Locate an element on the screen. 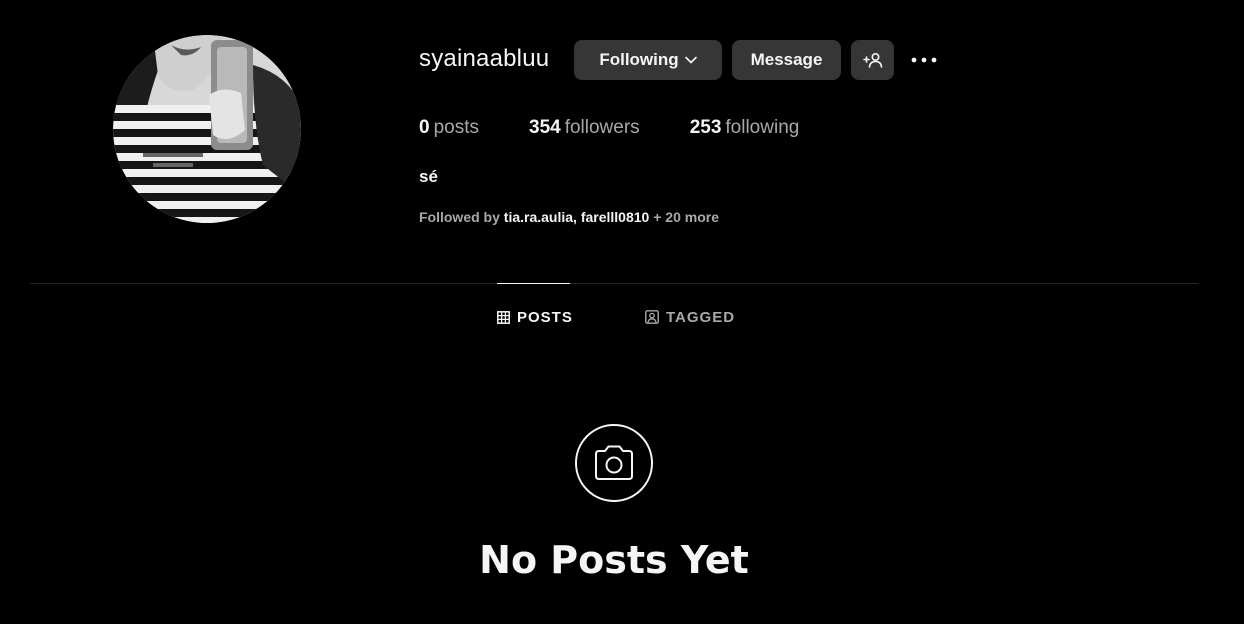 The width and height of the screenshot is (1244, 624). message-button-label: Message is located at coordinates (786, 59).